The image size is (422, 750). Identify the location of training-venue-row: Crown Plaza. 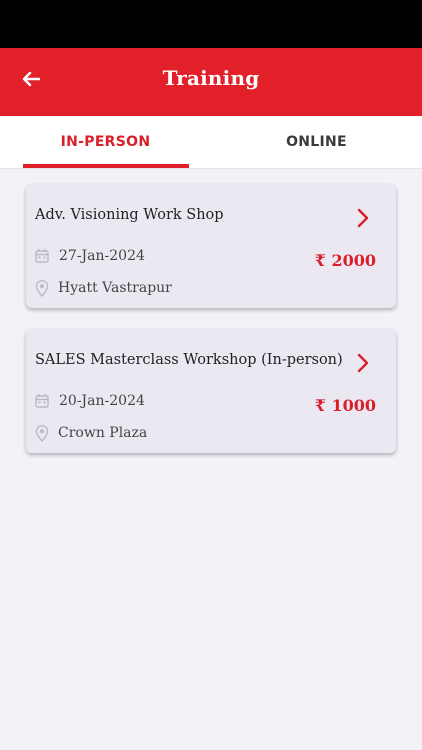
(91, 433).